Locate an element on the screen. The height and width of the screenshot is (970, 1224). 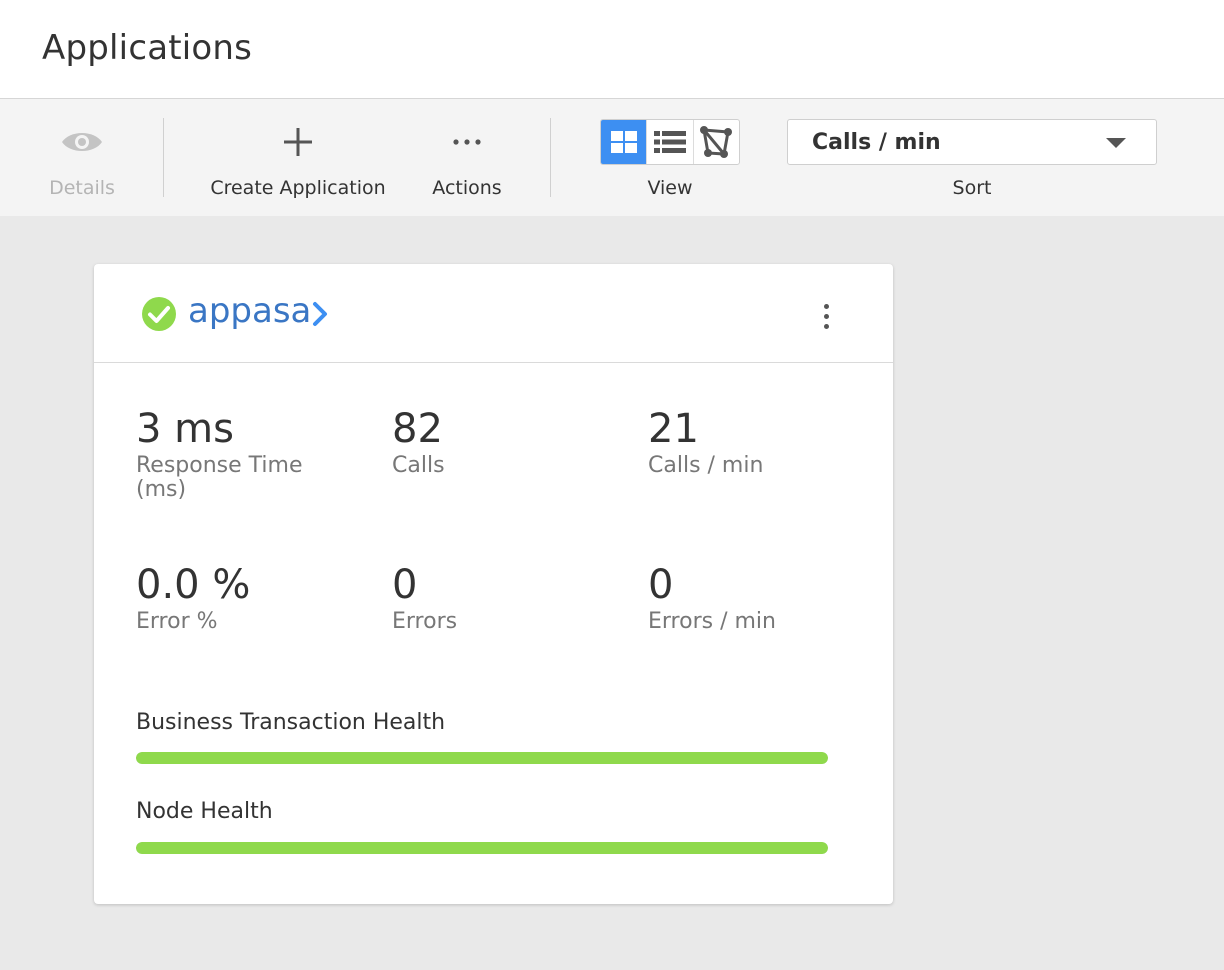
create-application-button: Create Application is located at coordinates (298, 157).